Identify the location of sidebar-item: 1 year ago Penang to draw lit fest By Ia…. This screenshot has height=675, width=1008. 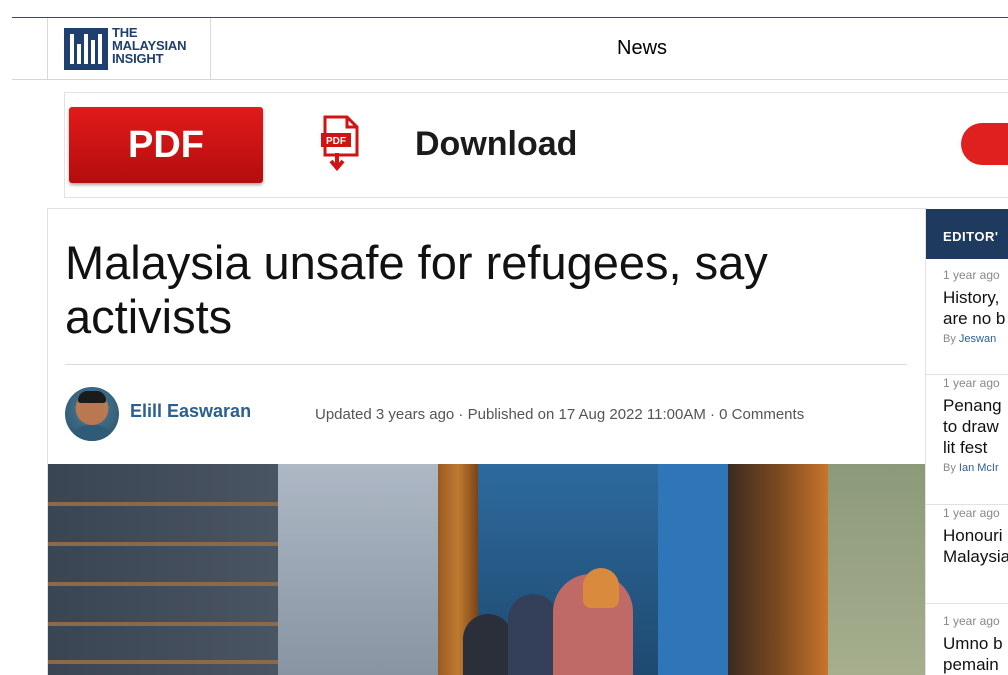
(967, 440).